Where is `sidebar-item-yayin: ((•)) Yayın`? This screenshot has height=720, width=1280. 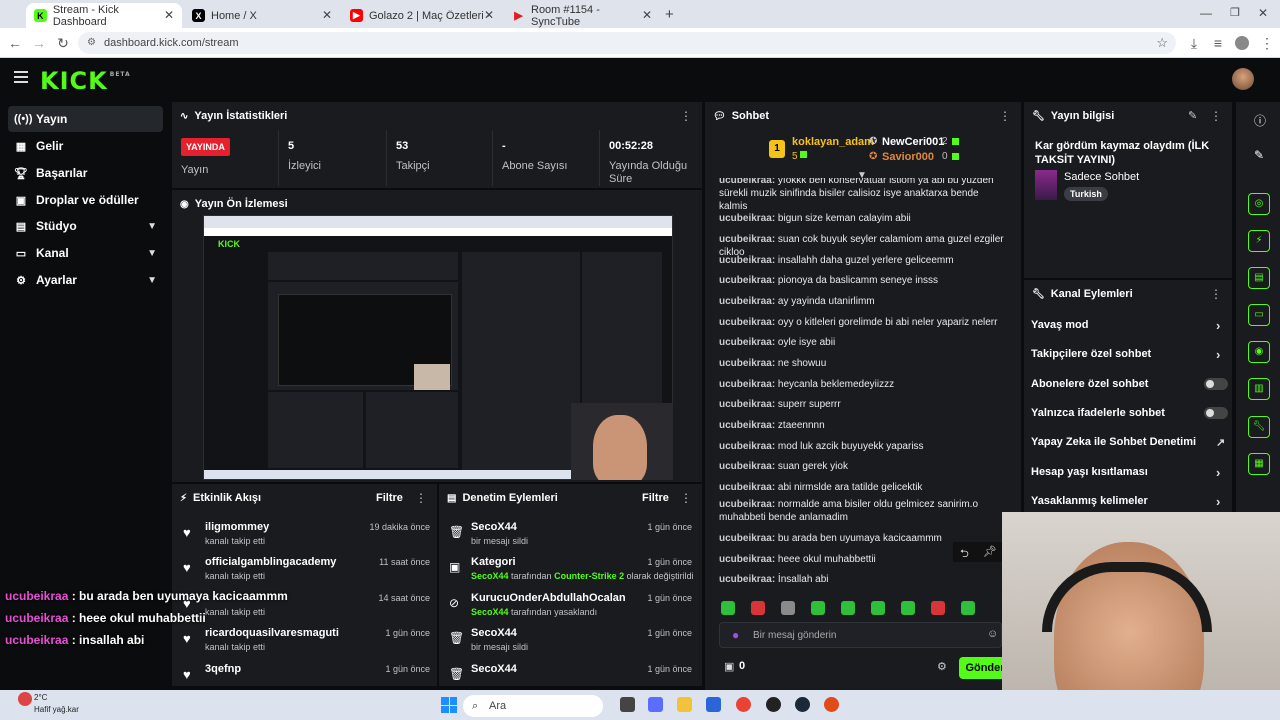
sidebar-item-yayin: ((•)) Yayın is located at coordinates (85, 119).